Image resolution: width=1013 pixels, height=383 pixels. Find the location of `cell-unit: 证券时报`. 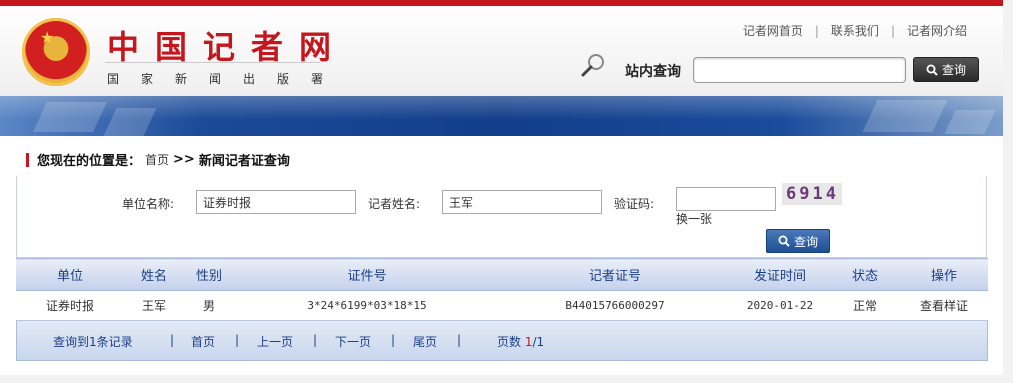

cell-unit: 证券时报 is located at coordinates (70, 305).